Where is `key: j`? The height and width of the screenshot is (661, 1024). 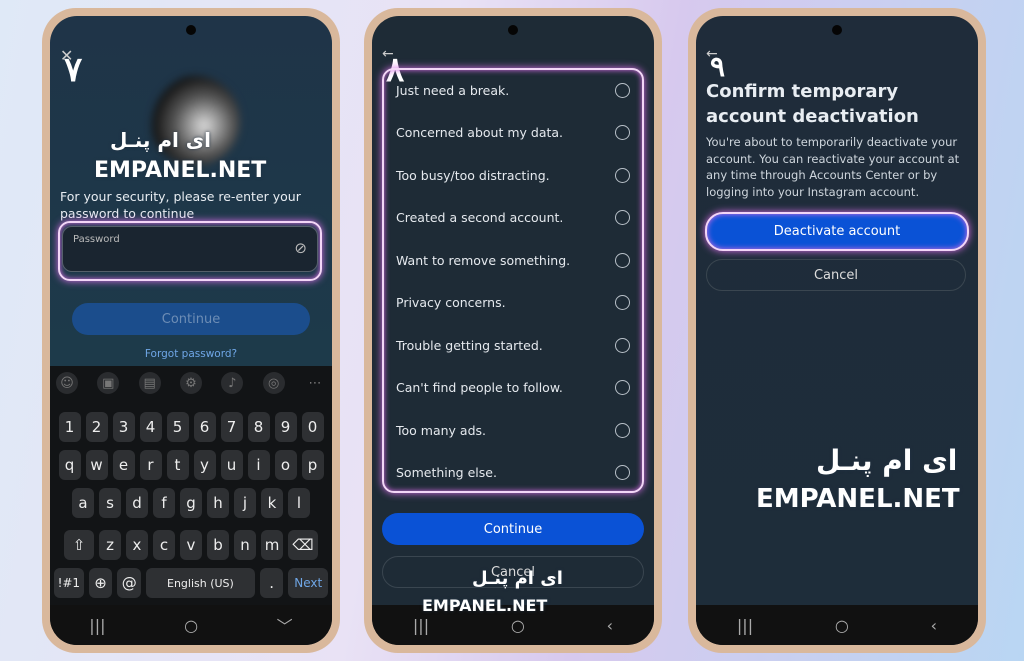
key: j is located at coordinates (245, 503).